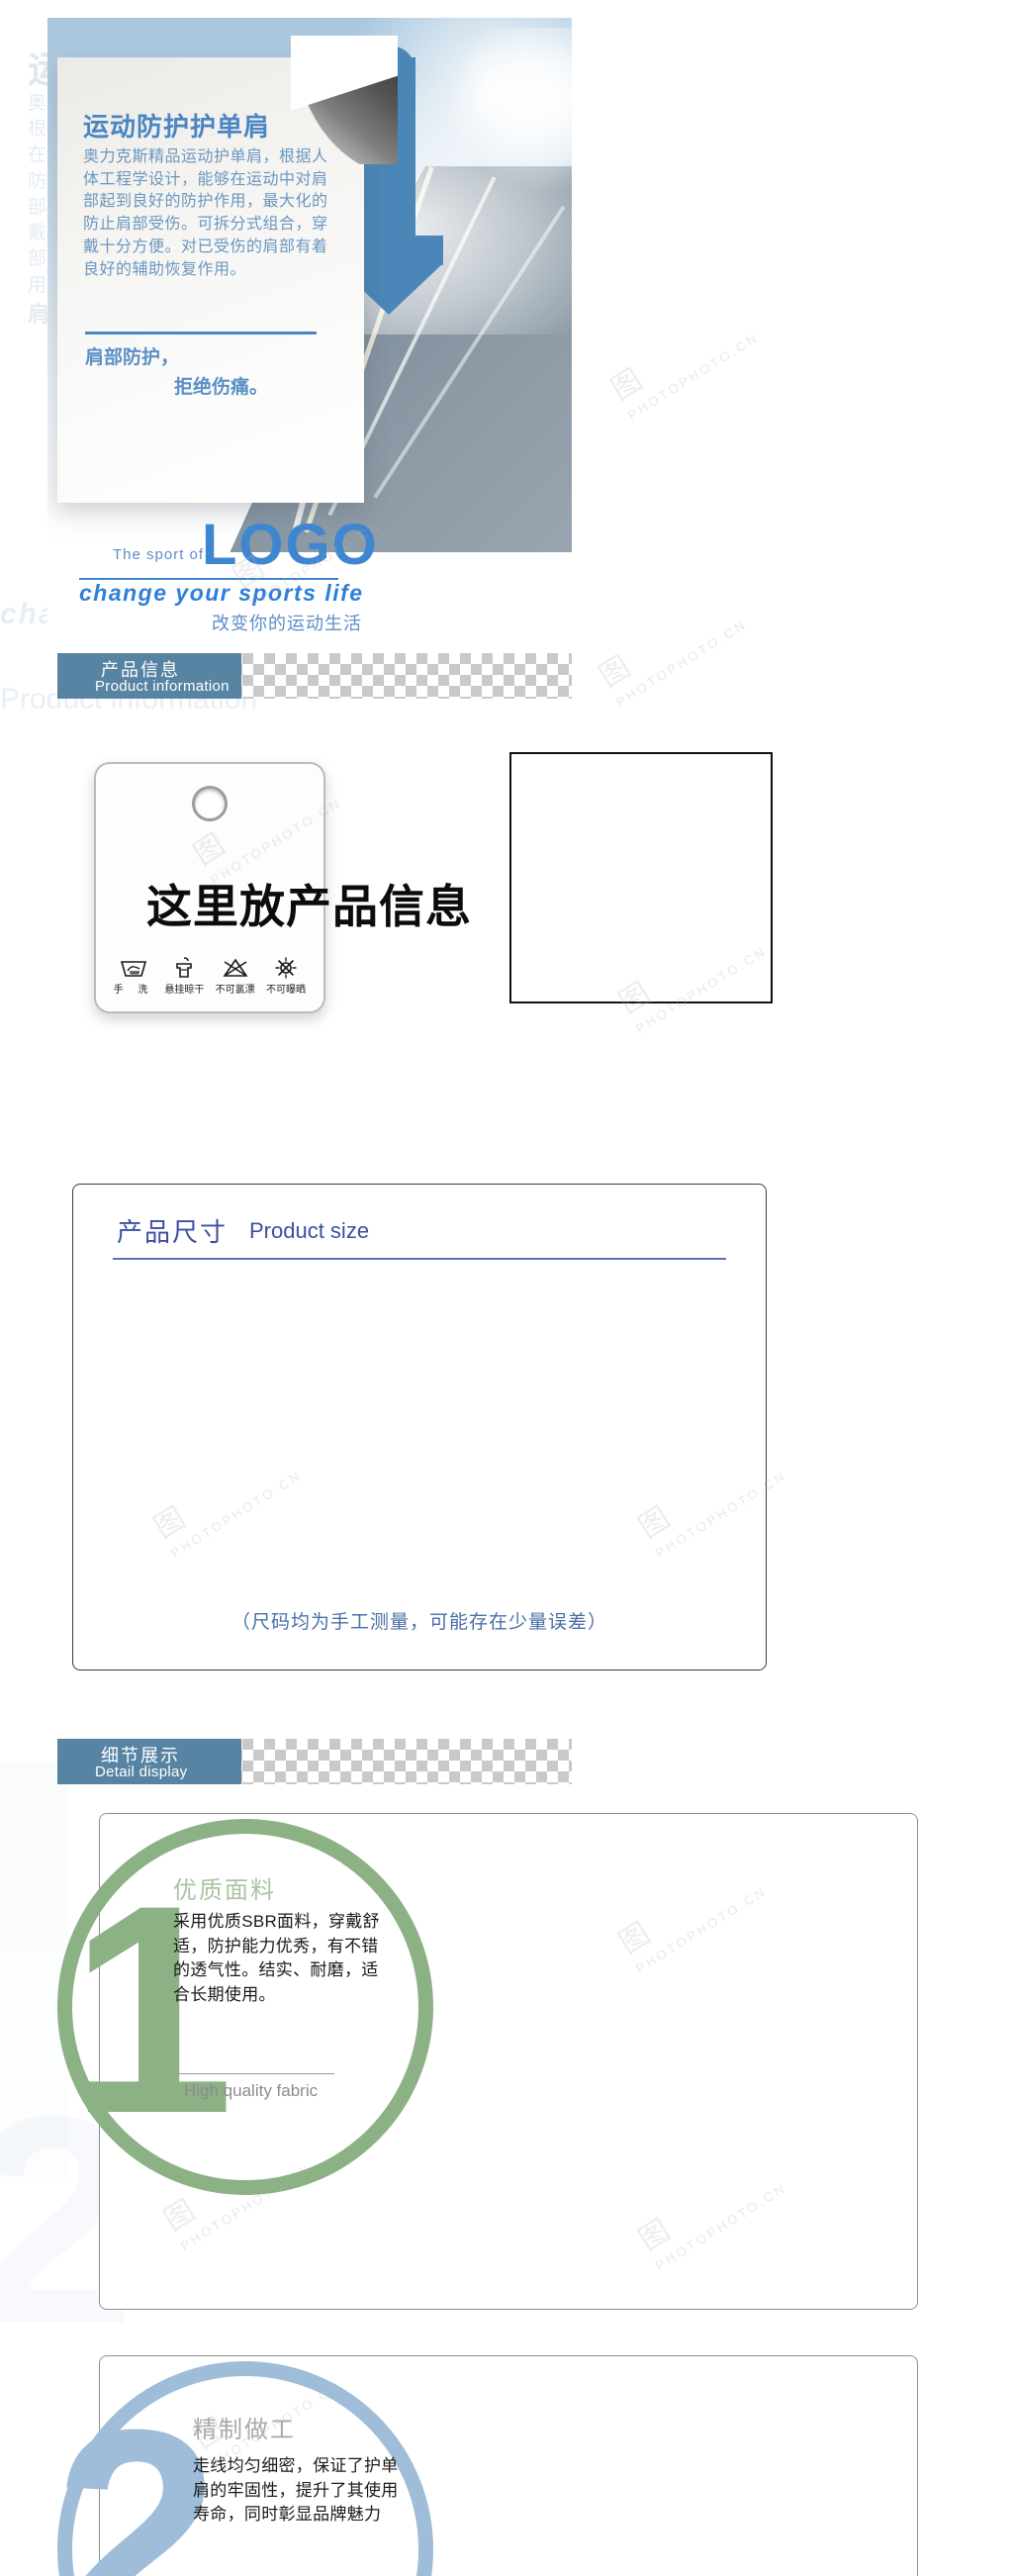  Describe the element at coordinates (285, 990) in the screenshot. I see `care-label: 不可曝晒` at that location.